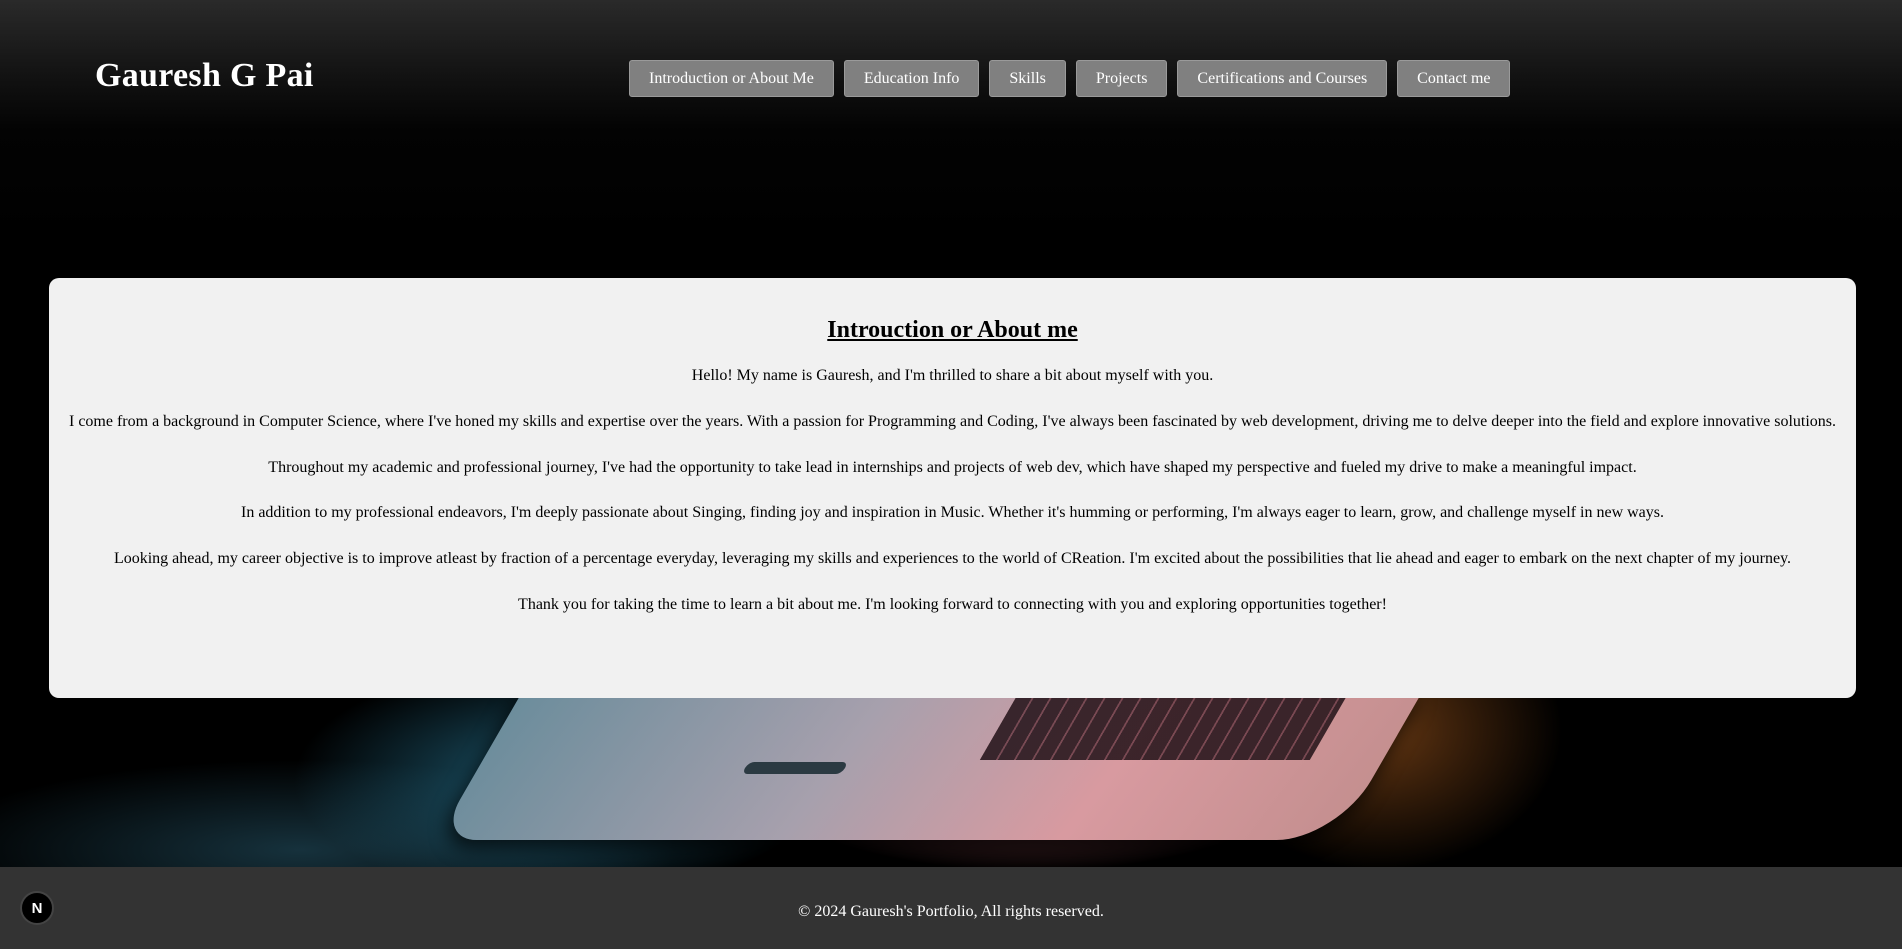 The height and width of the screenshot is (949, 1902). I want to click on nav-projects-button: Projects, so click(1121, 78).